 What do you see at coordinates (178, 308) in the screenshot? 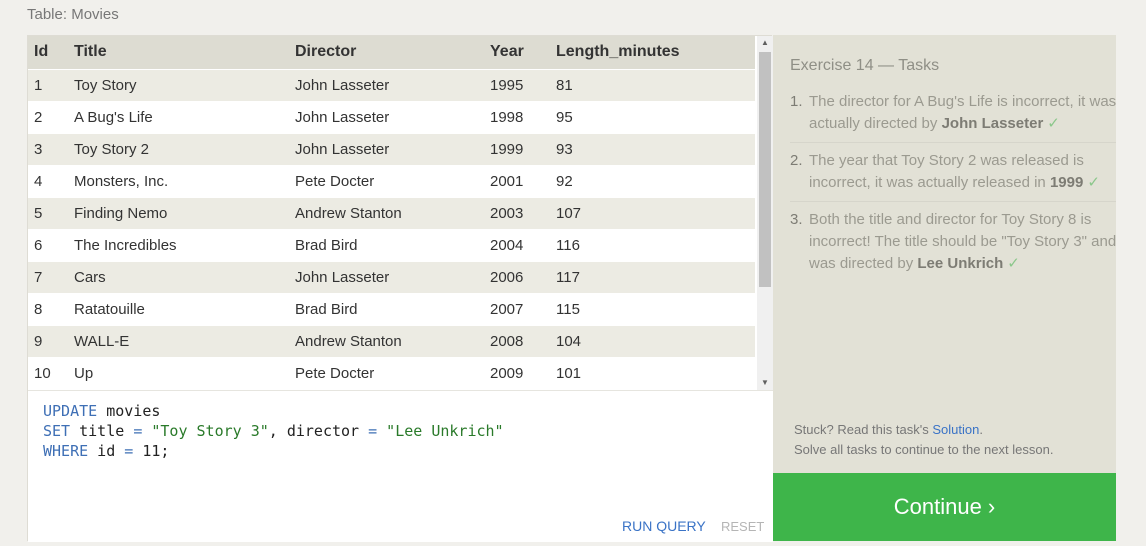
I see `table-cell: Ratatouille` at bounding box center [178, 308].